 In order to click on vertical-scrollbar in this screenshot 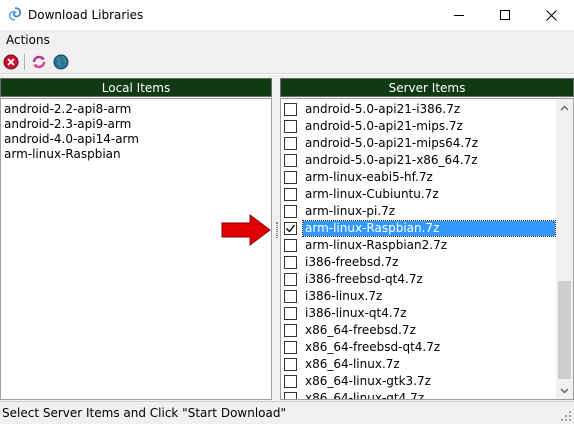, I will do `click(564, 249)`.